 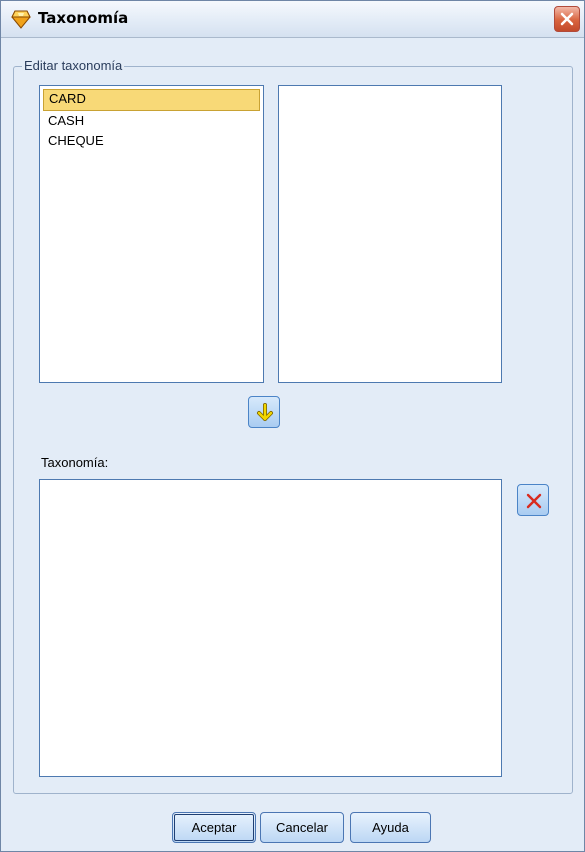 I want to click on source-list-item: CHEQUE, so click(x=151, y=141).